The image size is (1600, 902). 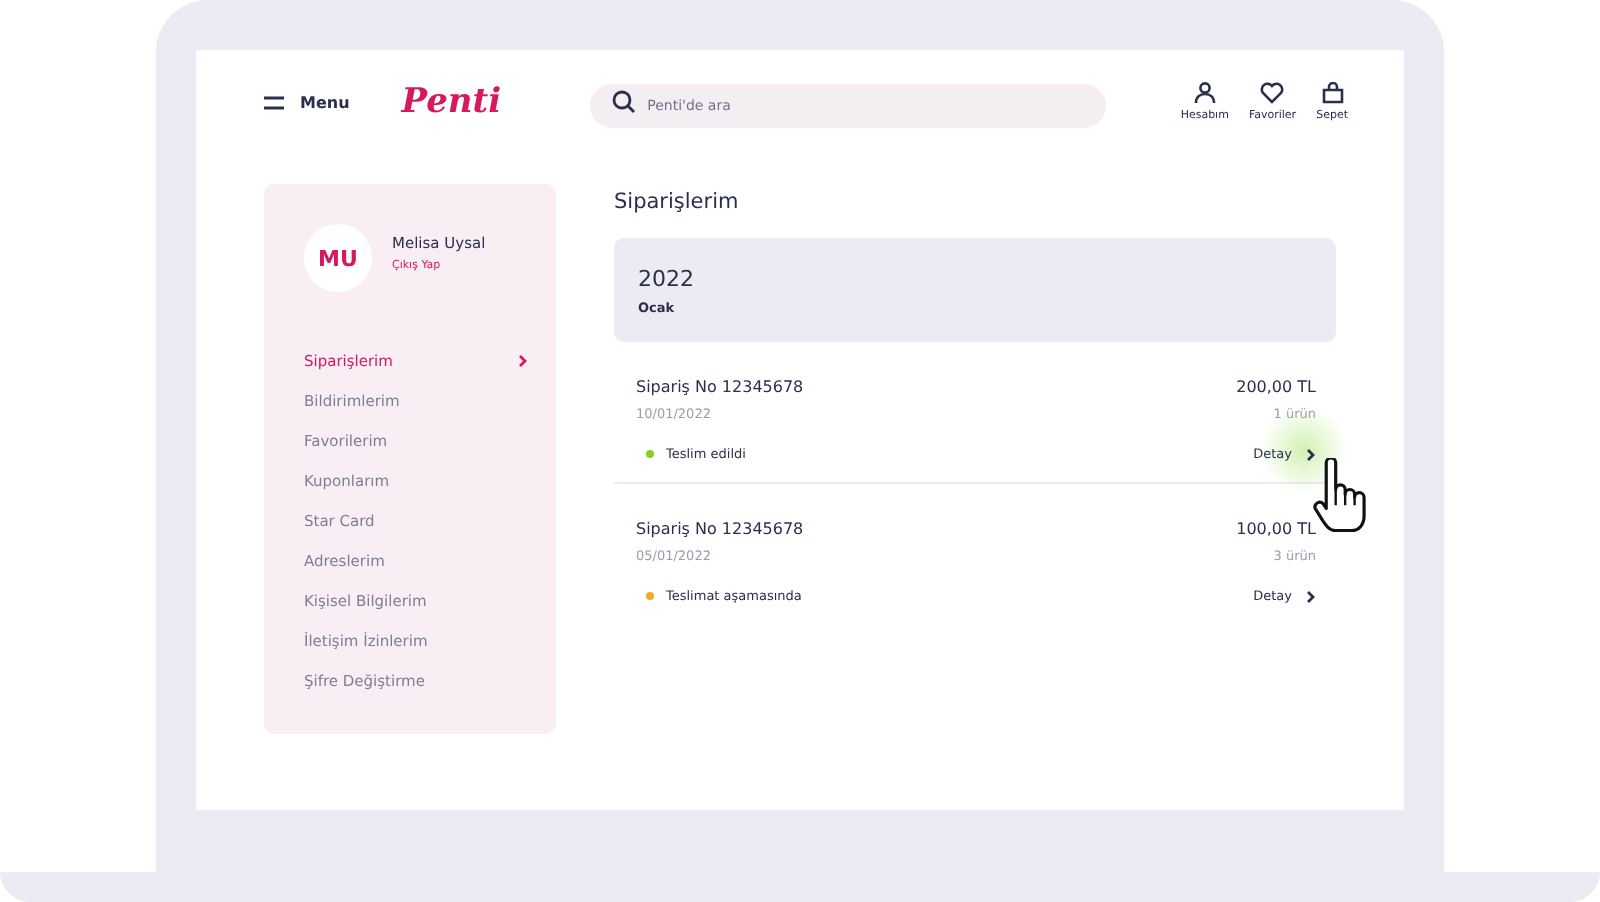 What do you see at coordinates (623, 102) in the screenshot?
I see `search-icon` at bounding box center [623, 102].